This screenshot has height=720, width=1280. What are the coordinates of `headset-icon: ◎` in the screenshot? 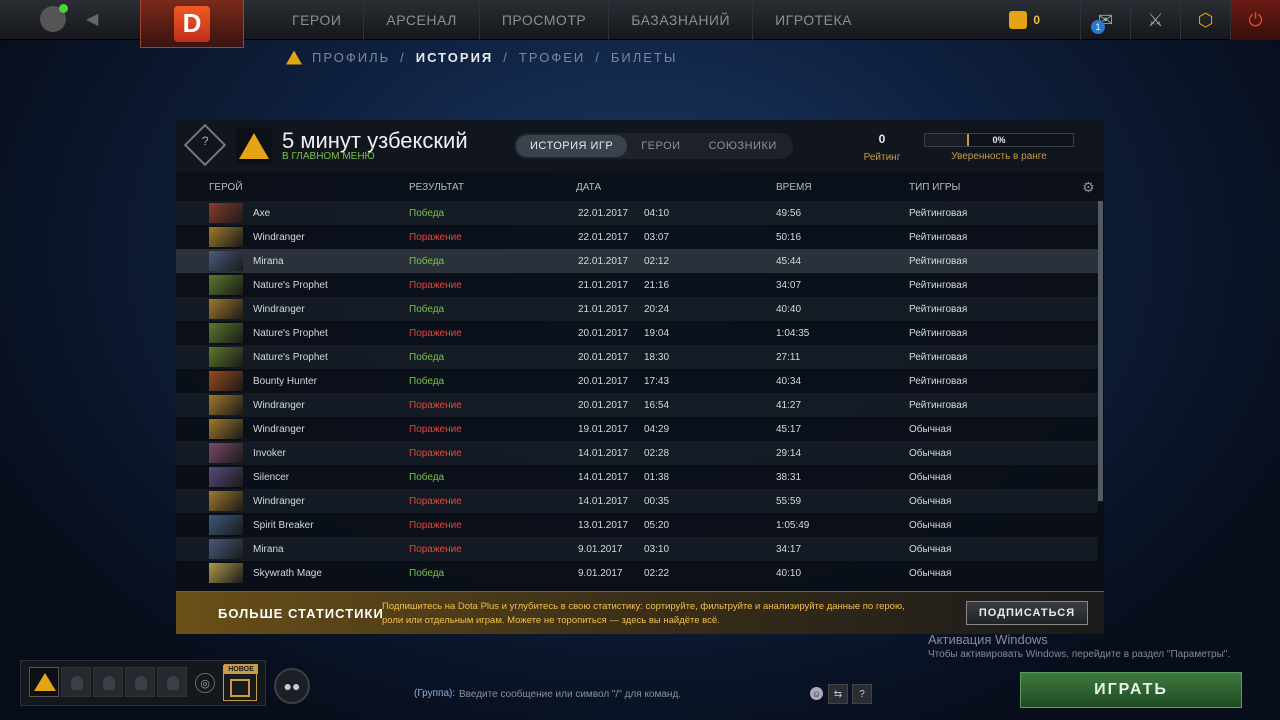 It's located at (205, 683).